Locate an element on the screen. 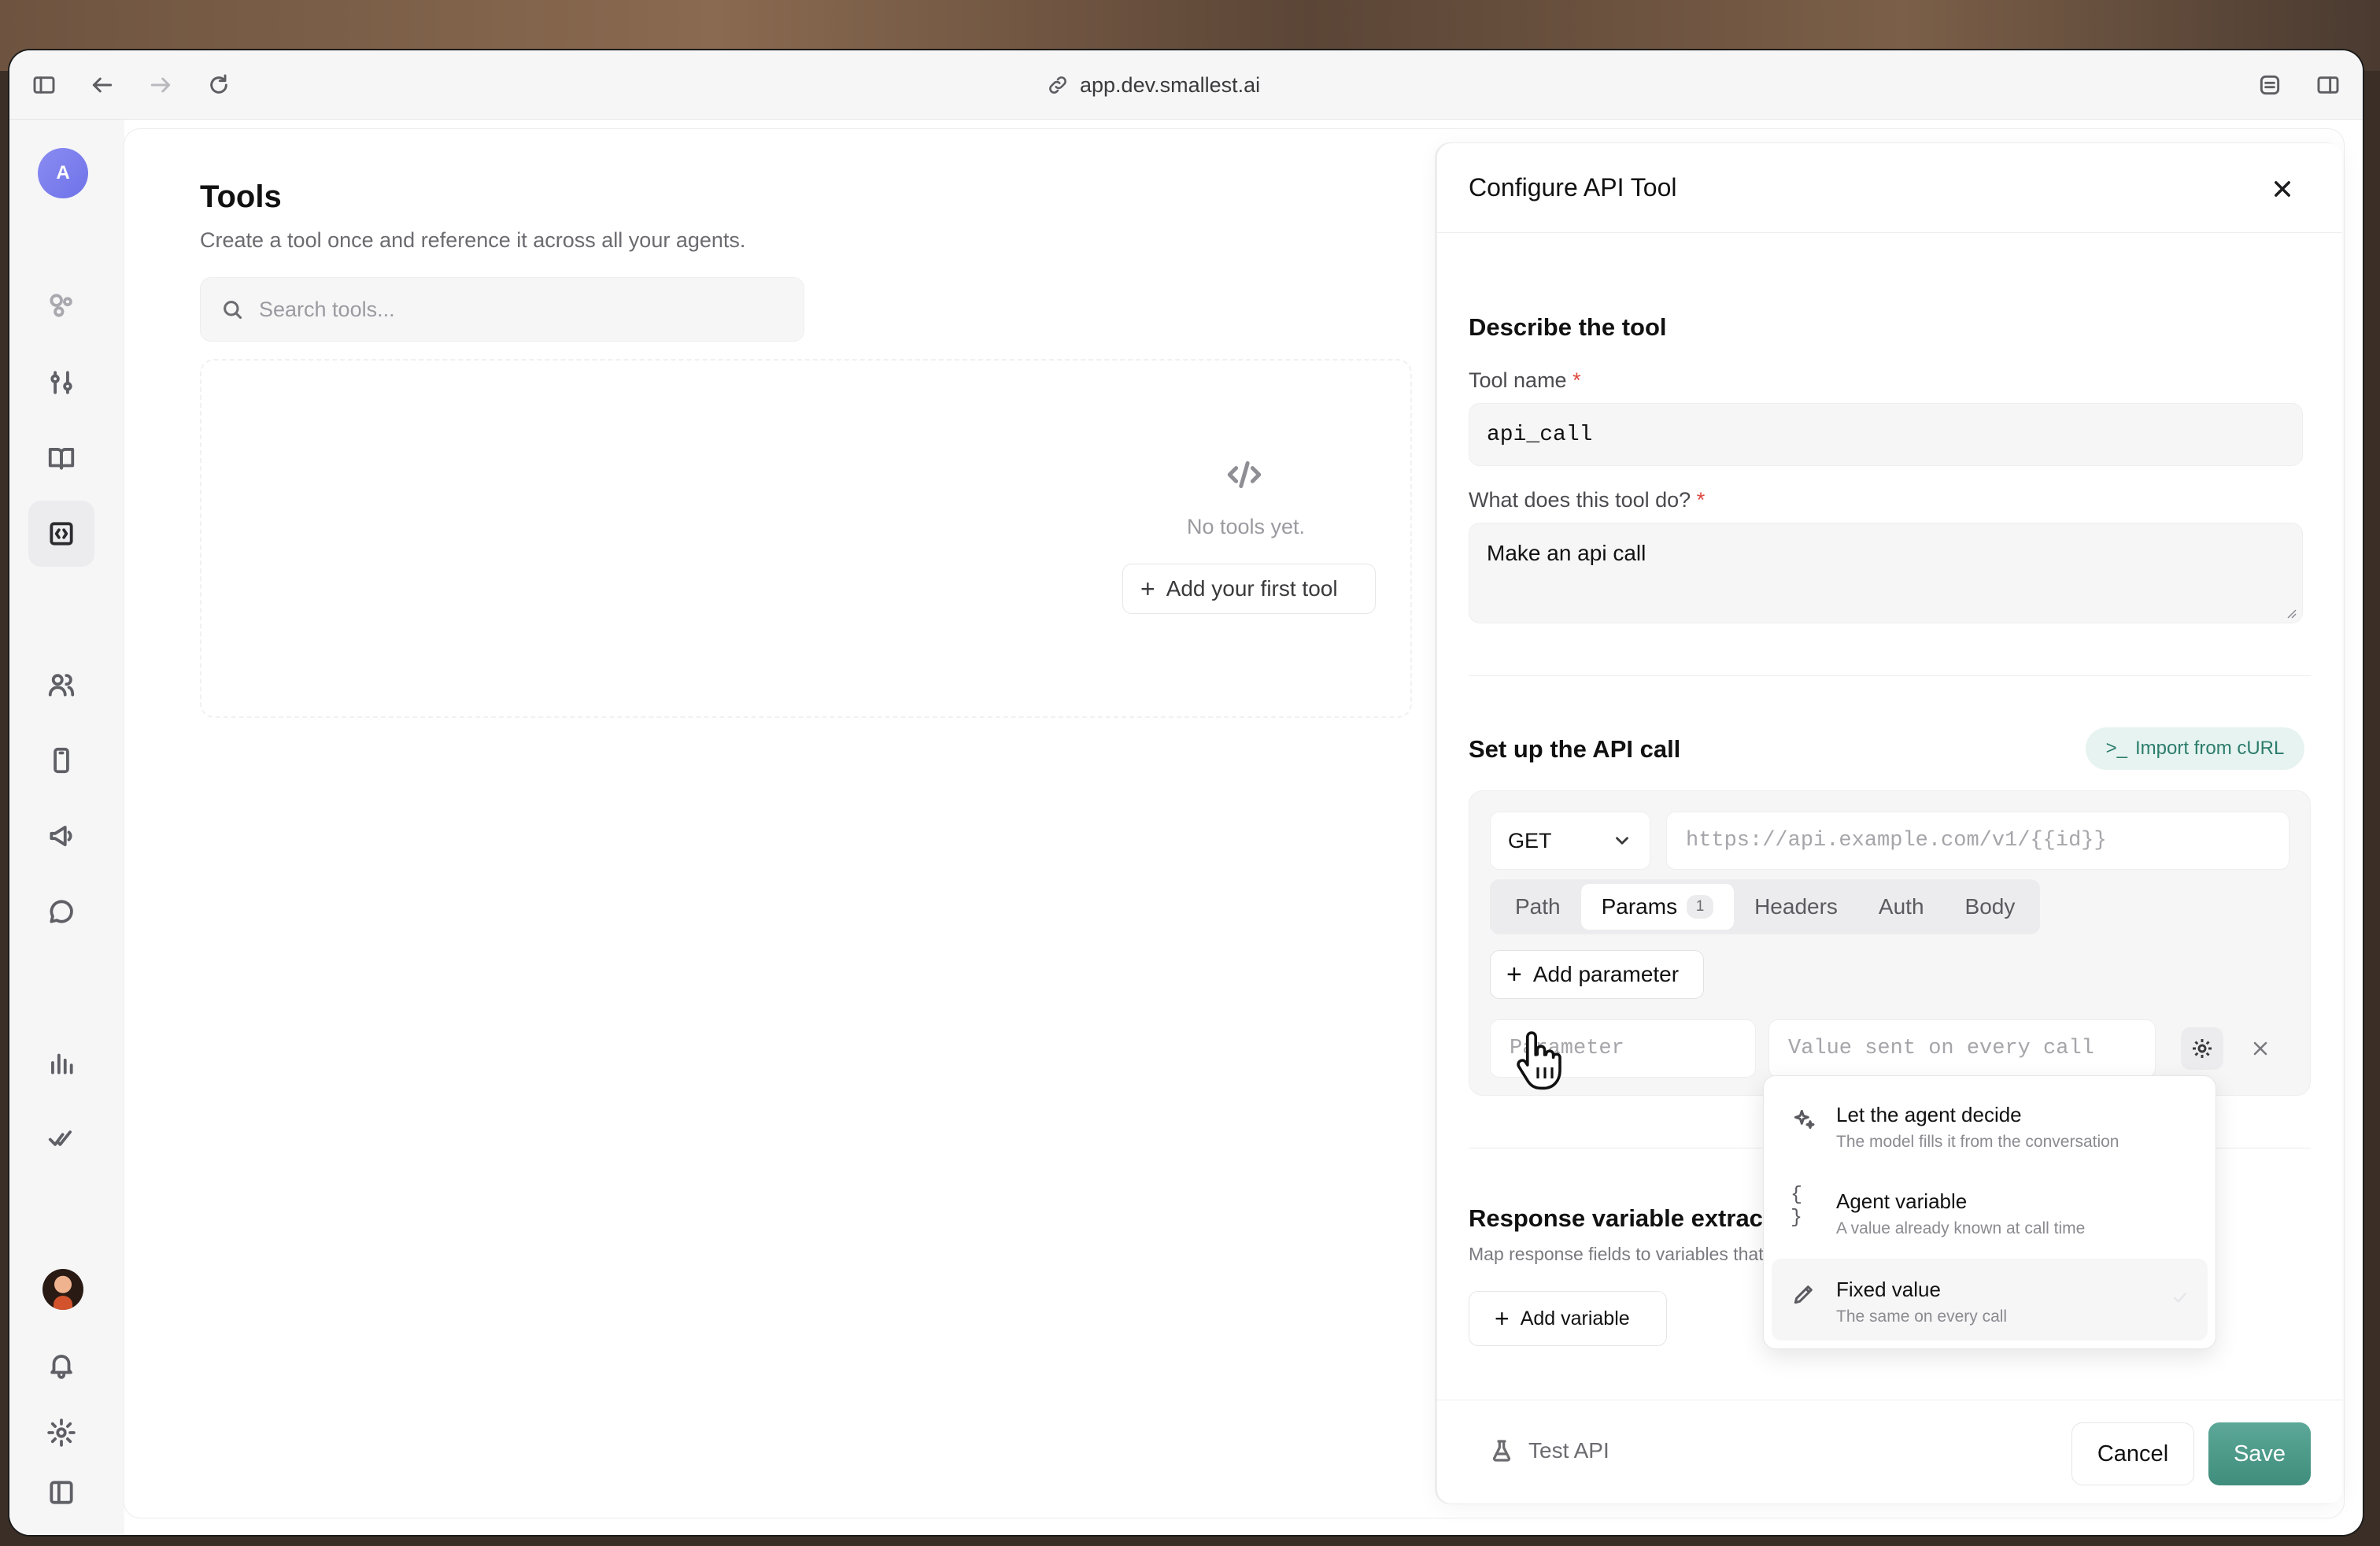  menu-item-fixed-value: Fixed value The same on every call is located at coordinates (1990, 1300).